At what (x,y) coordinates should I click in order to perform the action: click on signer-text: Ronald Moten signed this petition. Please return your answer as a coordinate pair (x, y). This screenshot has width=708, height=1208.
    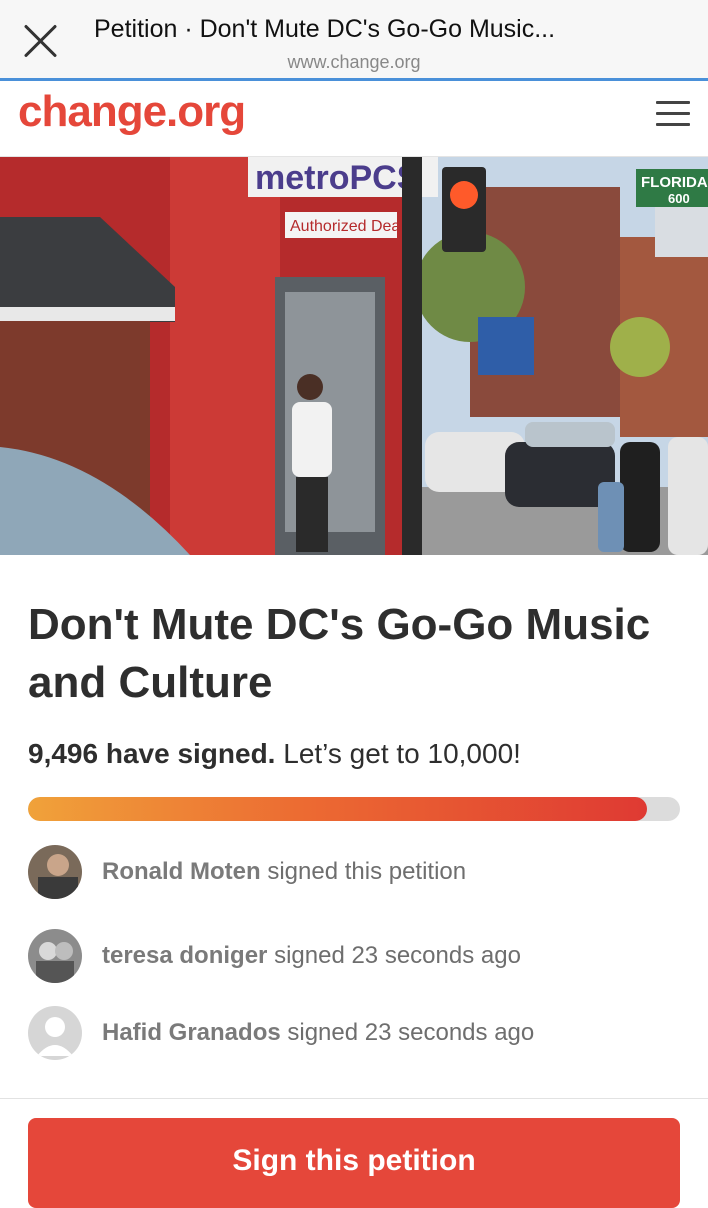
    Looking at the image, I should click on (284, 872).